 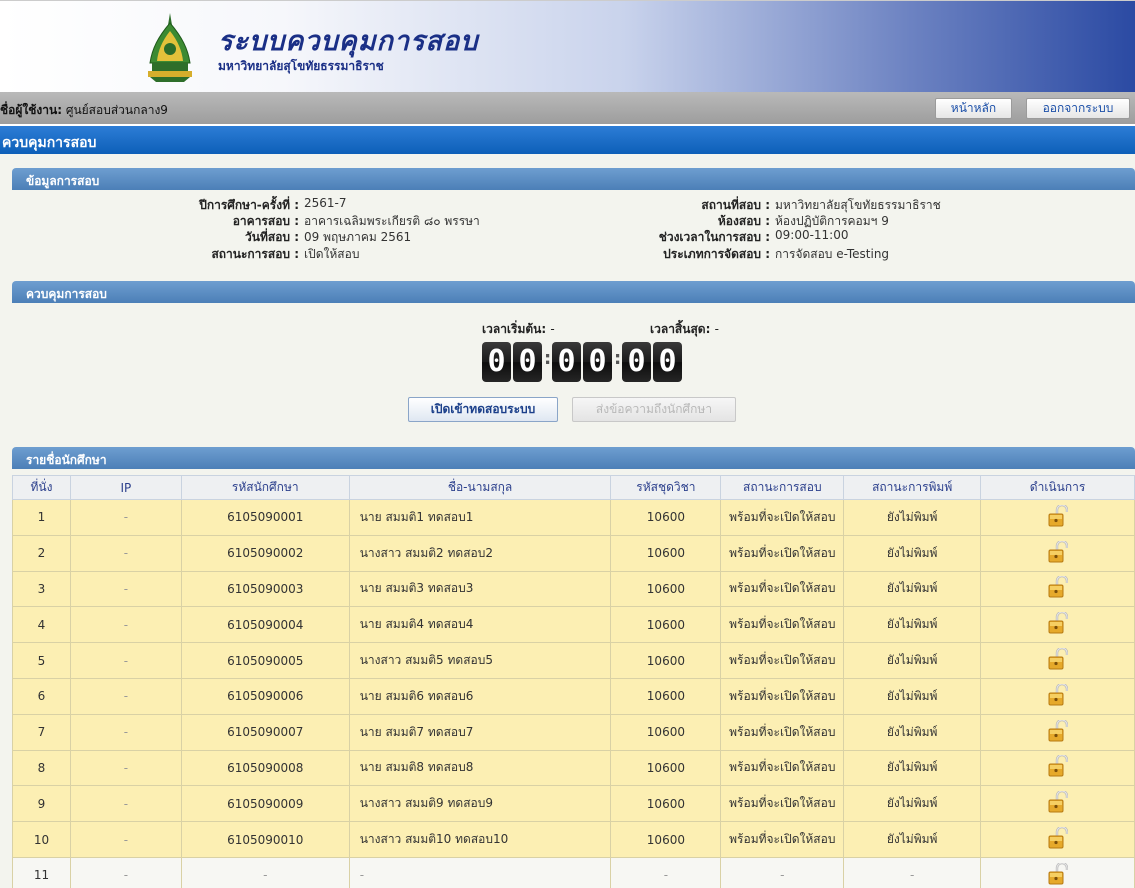 I want to click on end-time-value: -, so click(x=716, y=329).